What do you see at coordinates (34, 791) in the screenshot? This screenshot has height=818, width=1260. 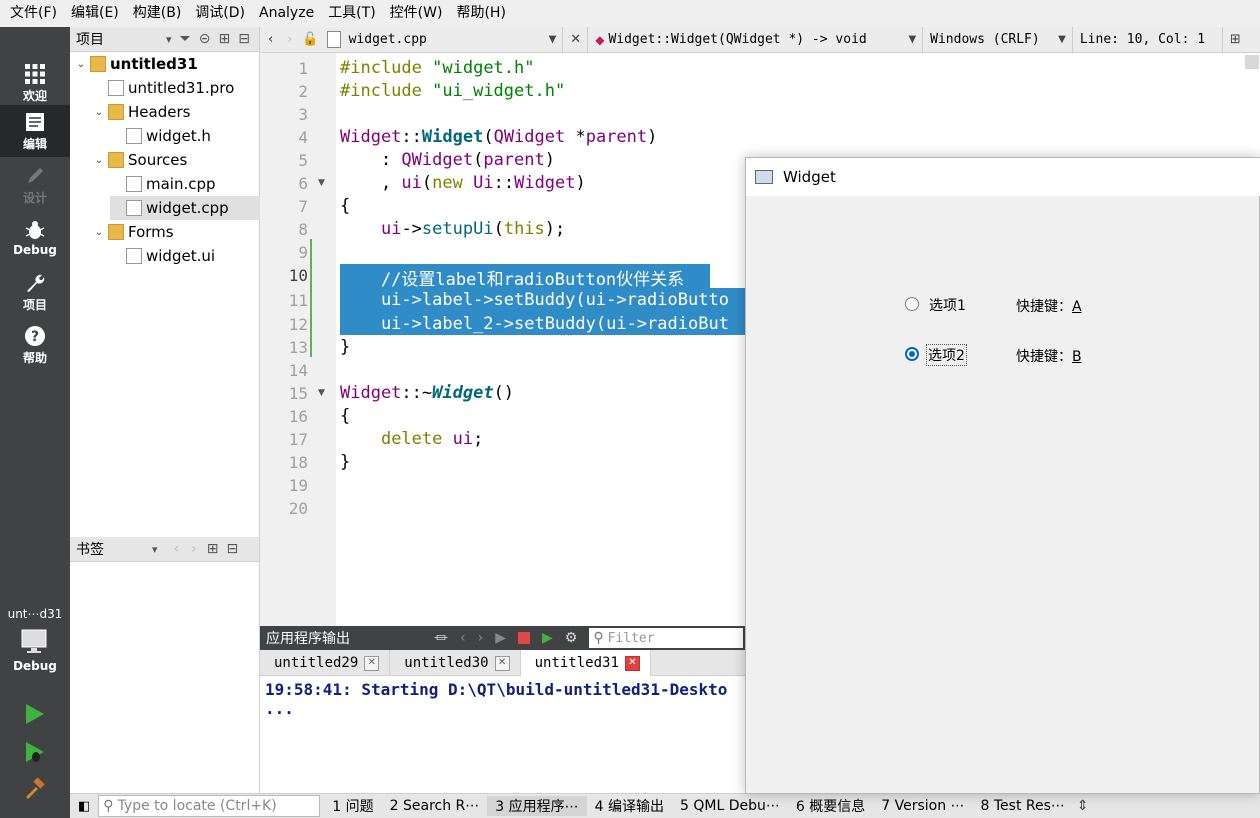 I see `build-button` at bounding box center [34, 791].